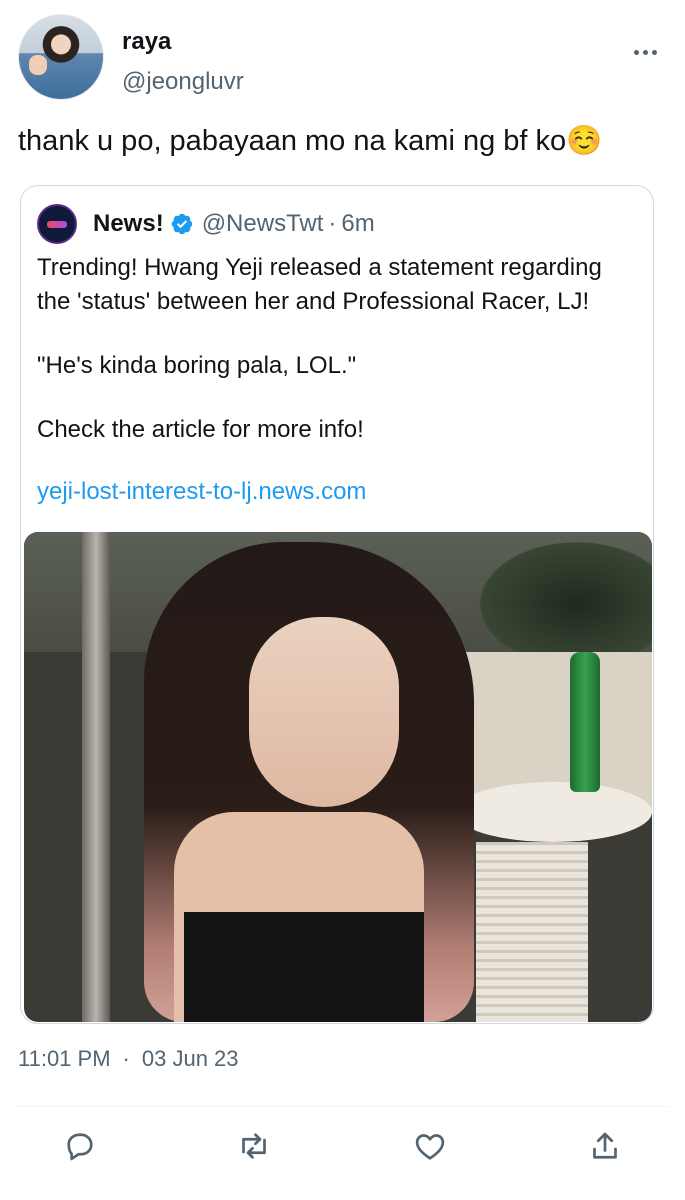 This screenshot has height=1200, width=685. Describe the element at coordinates (343, 60) in the screenshot. I see `tweet-header: raya @jeongluvr` at that location.